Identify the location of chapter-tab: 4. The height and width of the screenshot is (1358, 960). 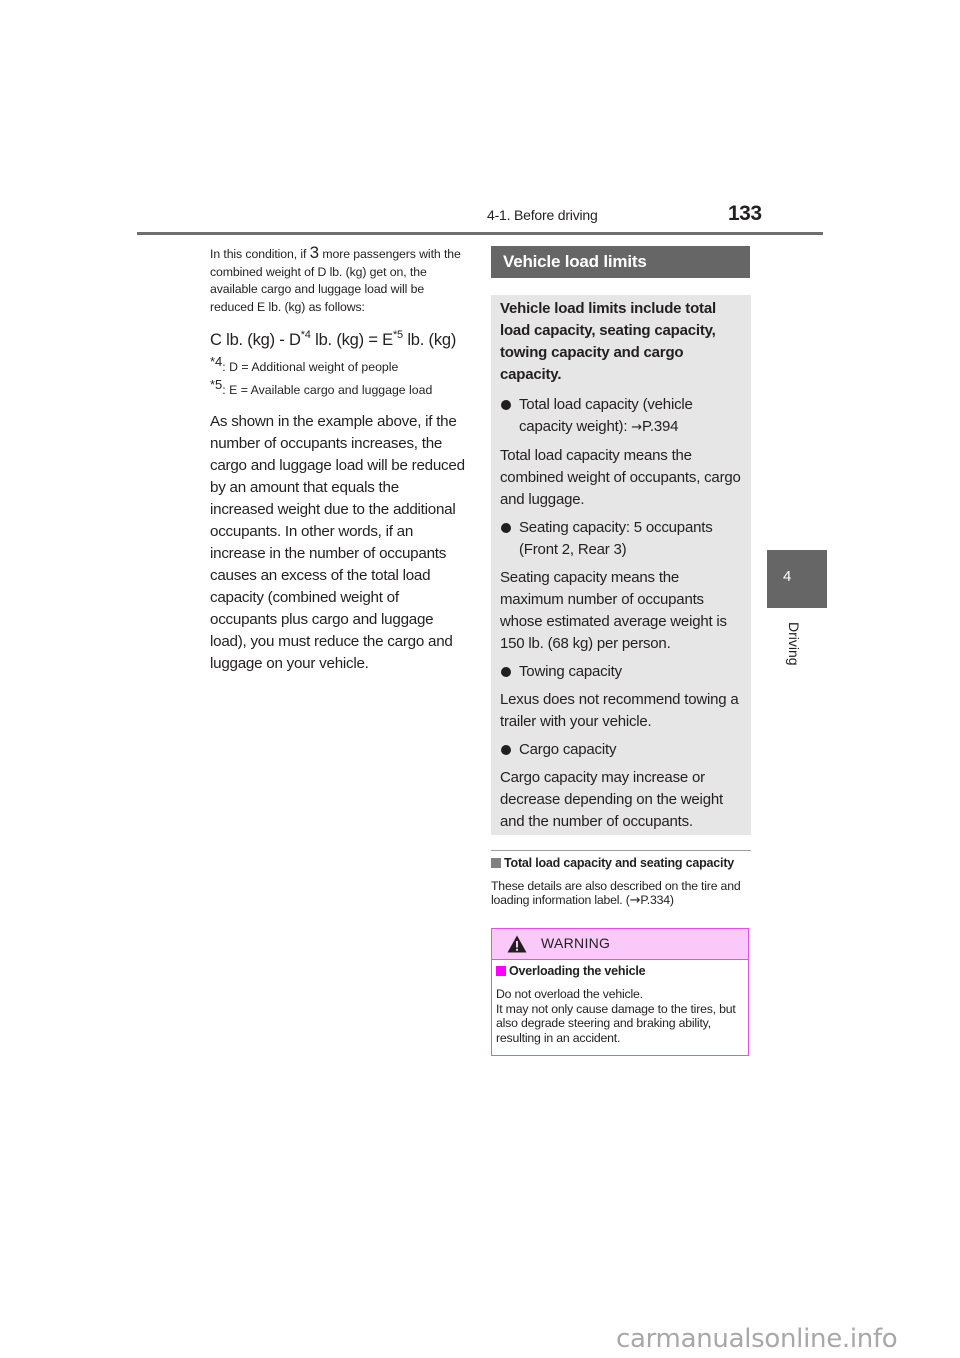
(797, 579).